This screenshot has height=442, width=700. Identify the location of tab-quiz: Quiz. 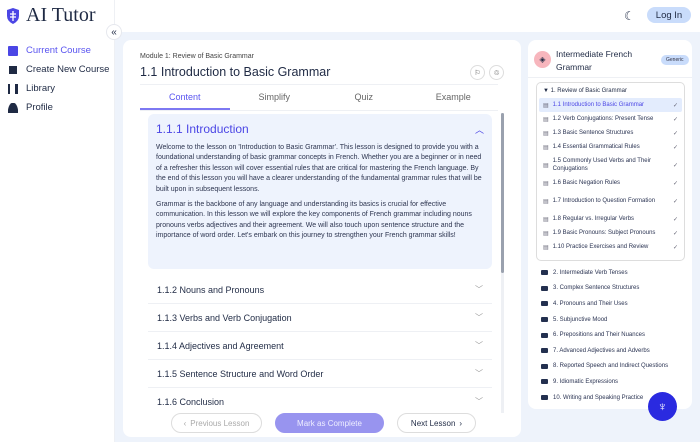
(364, 97).